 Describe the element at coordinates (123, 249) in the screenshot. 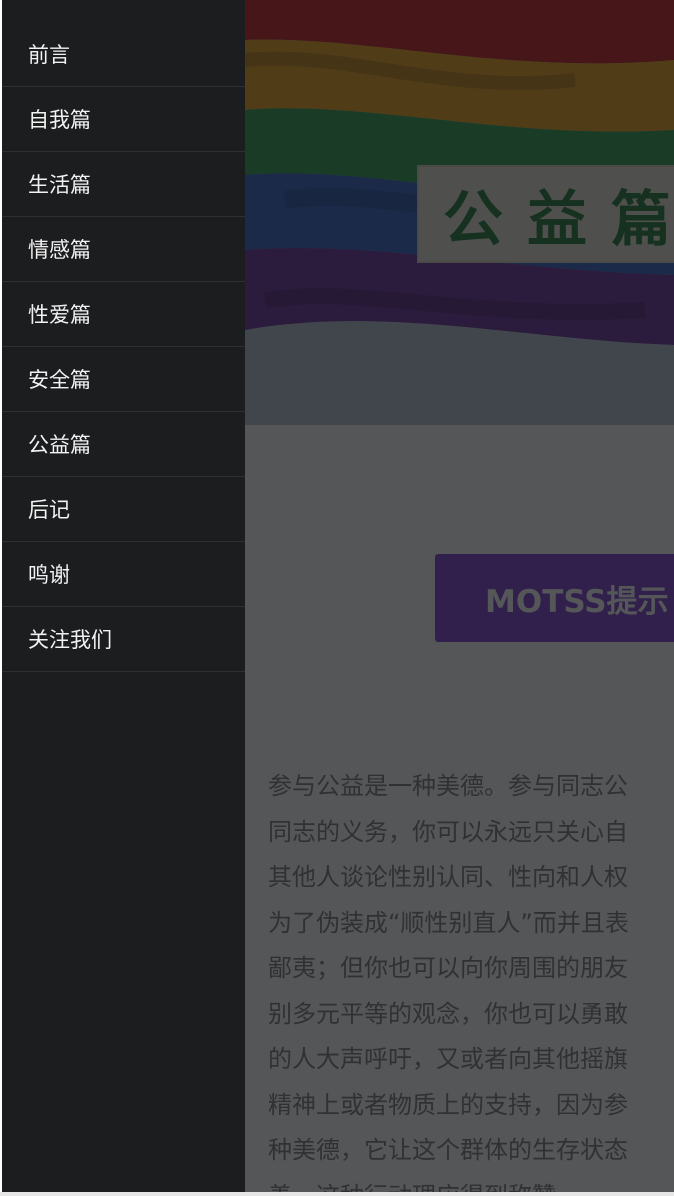

I see `sidebar-item-emotion: 情感篇` at that location.